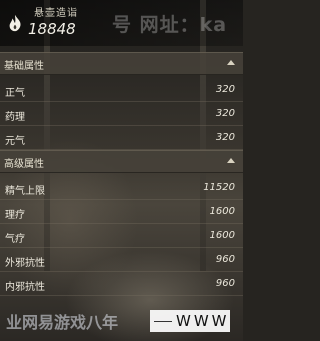  I want to click on stat-row: 元气 320, so click(121, 138).